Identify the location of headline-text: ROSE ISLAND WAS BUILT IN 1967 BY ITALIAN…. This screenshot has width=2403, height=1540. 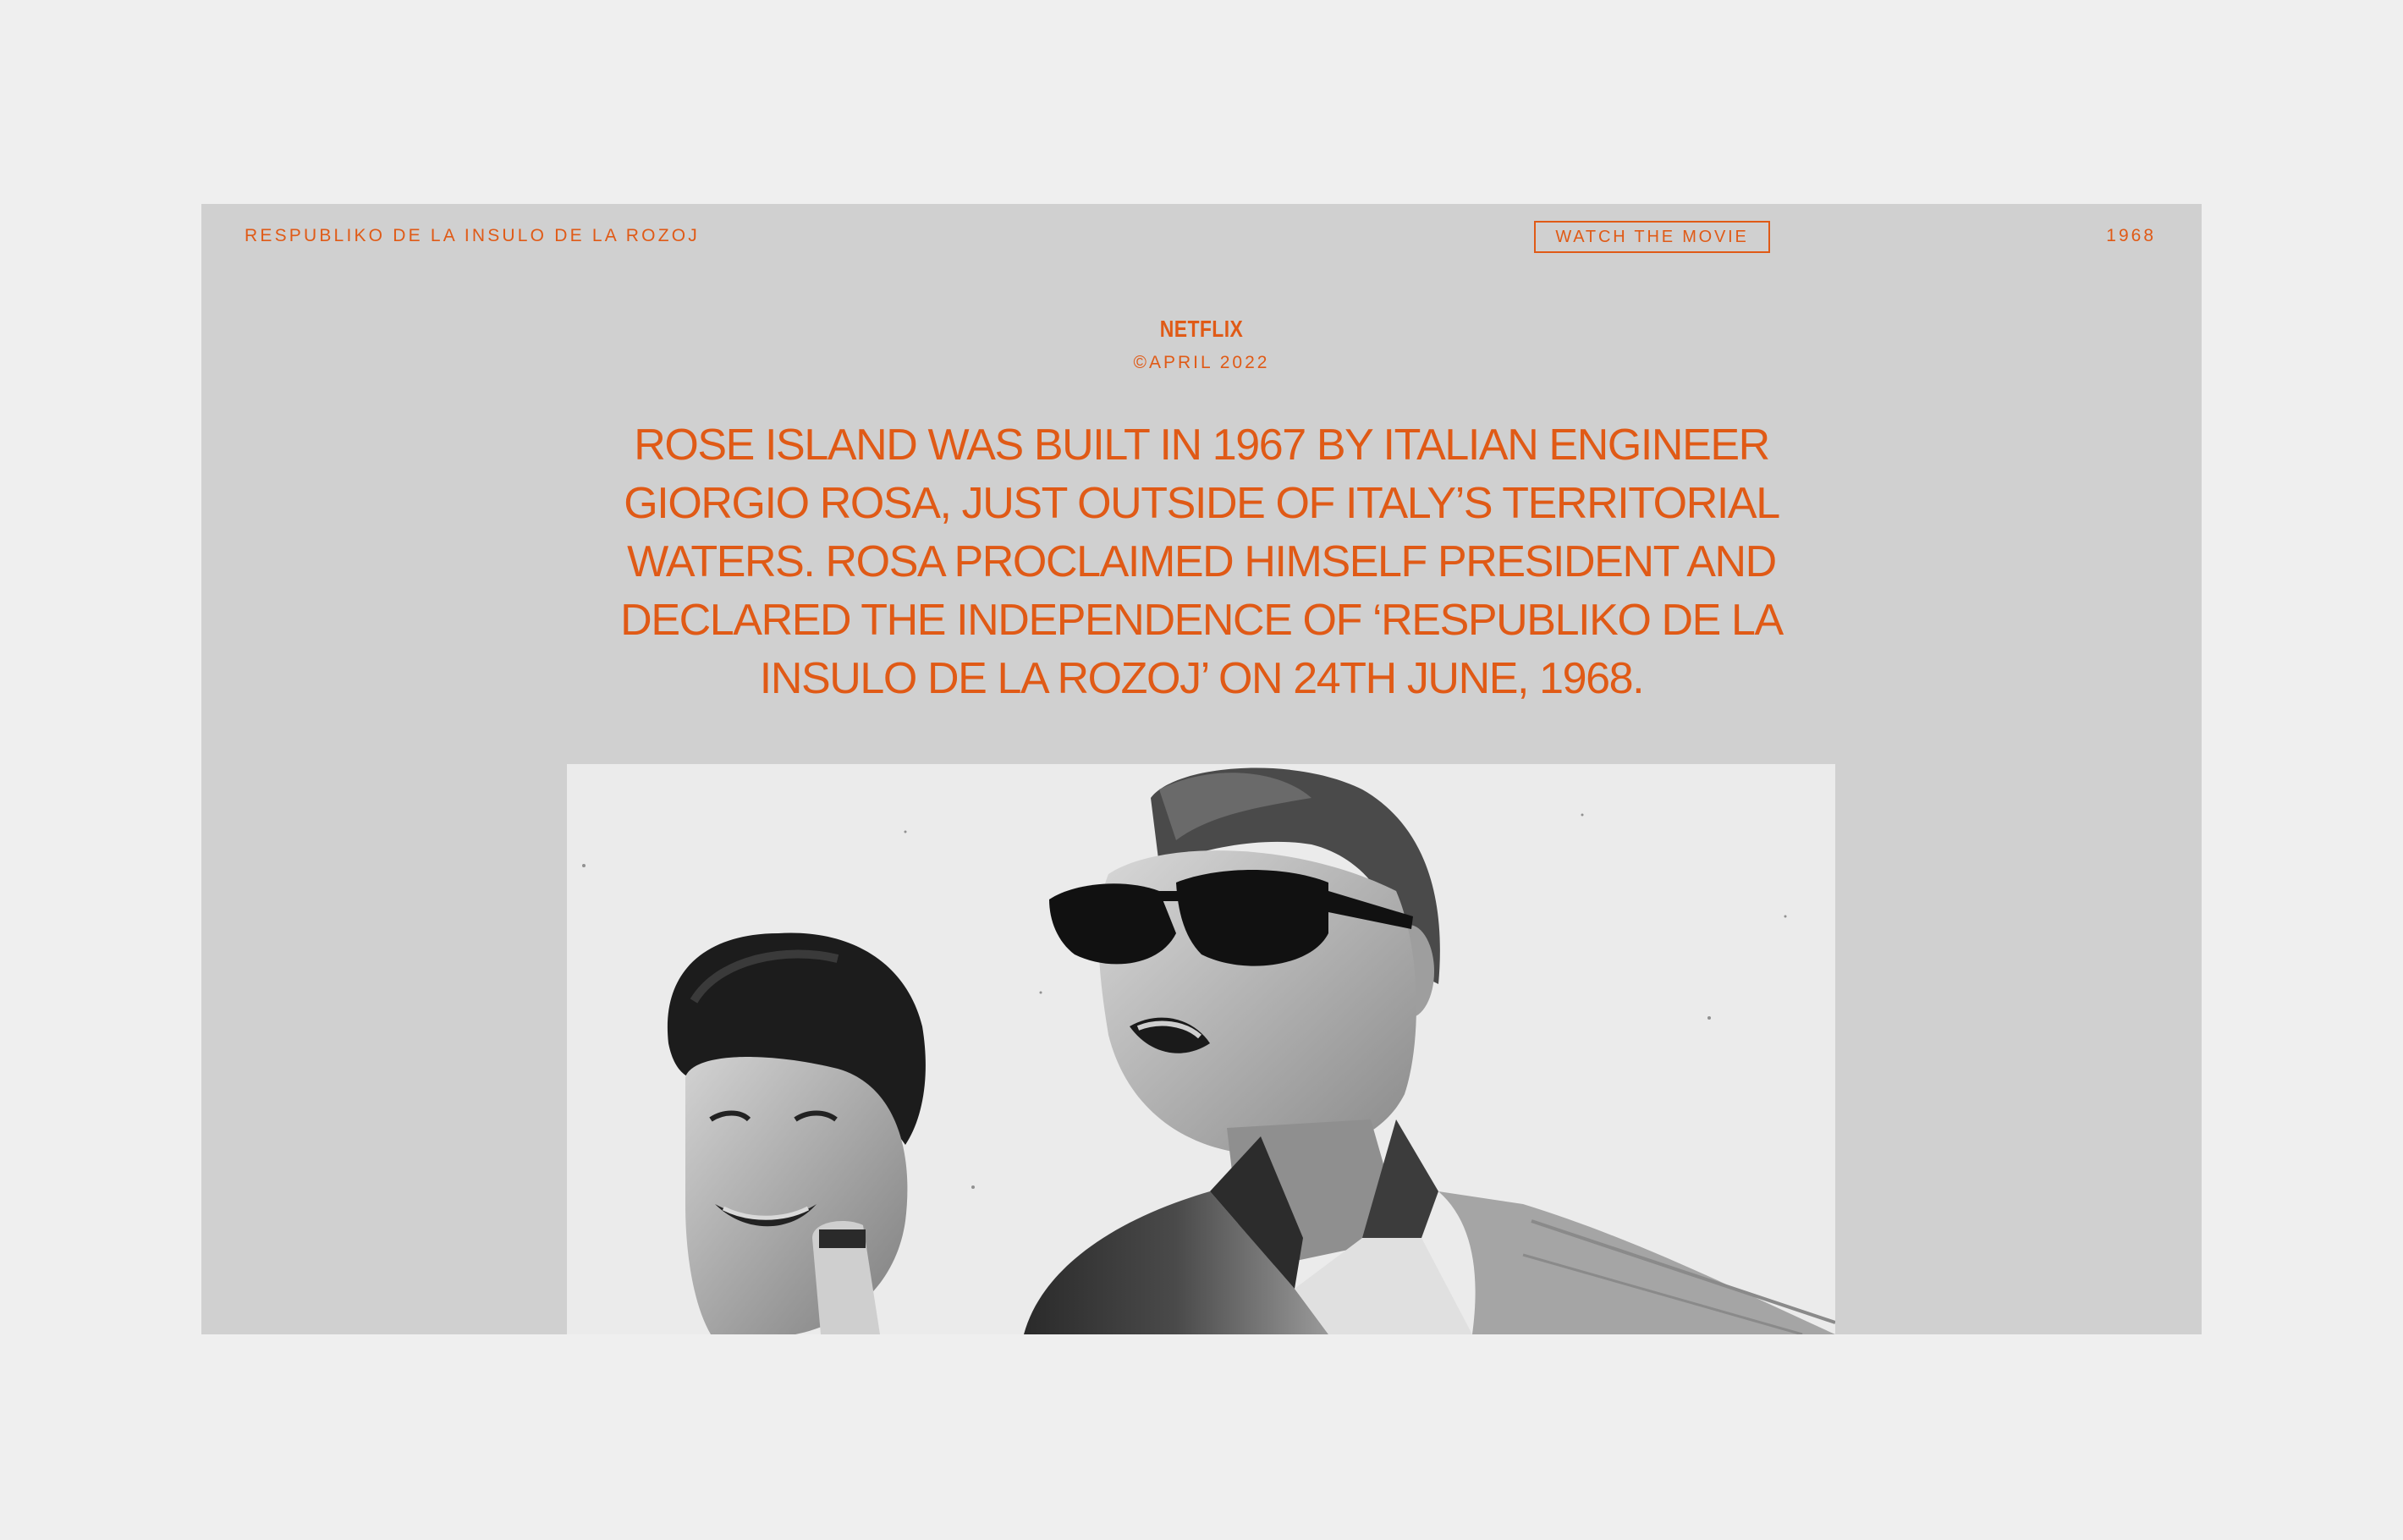
(1202, 562).